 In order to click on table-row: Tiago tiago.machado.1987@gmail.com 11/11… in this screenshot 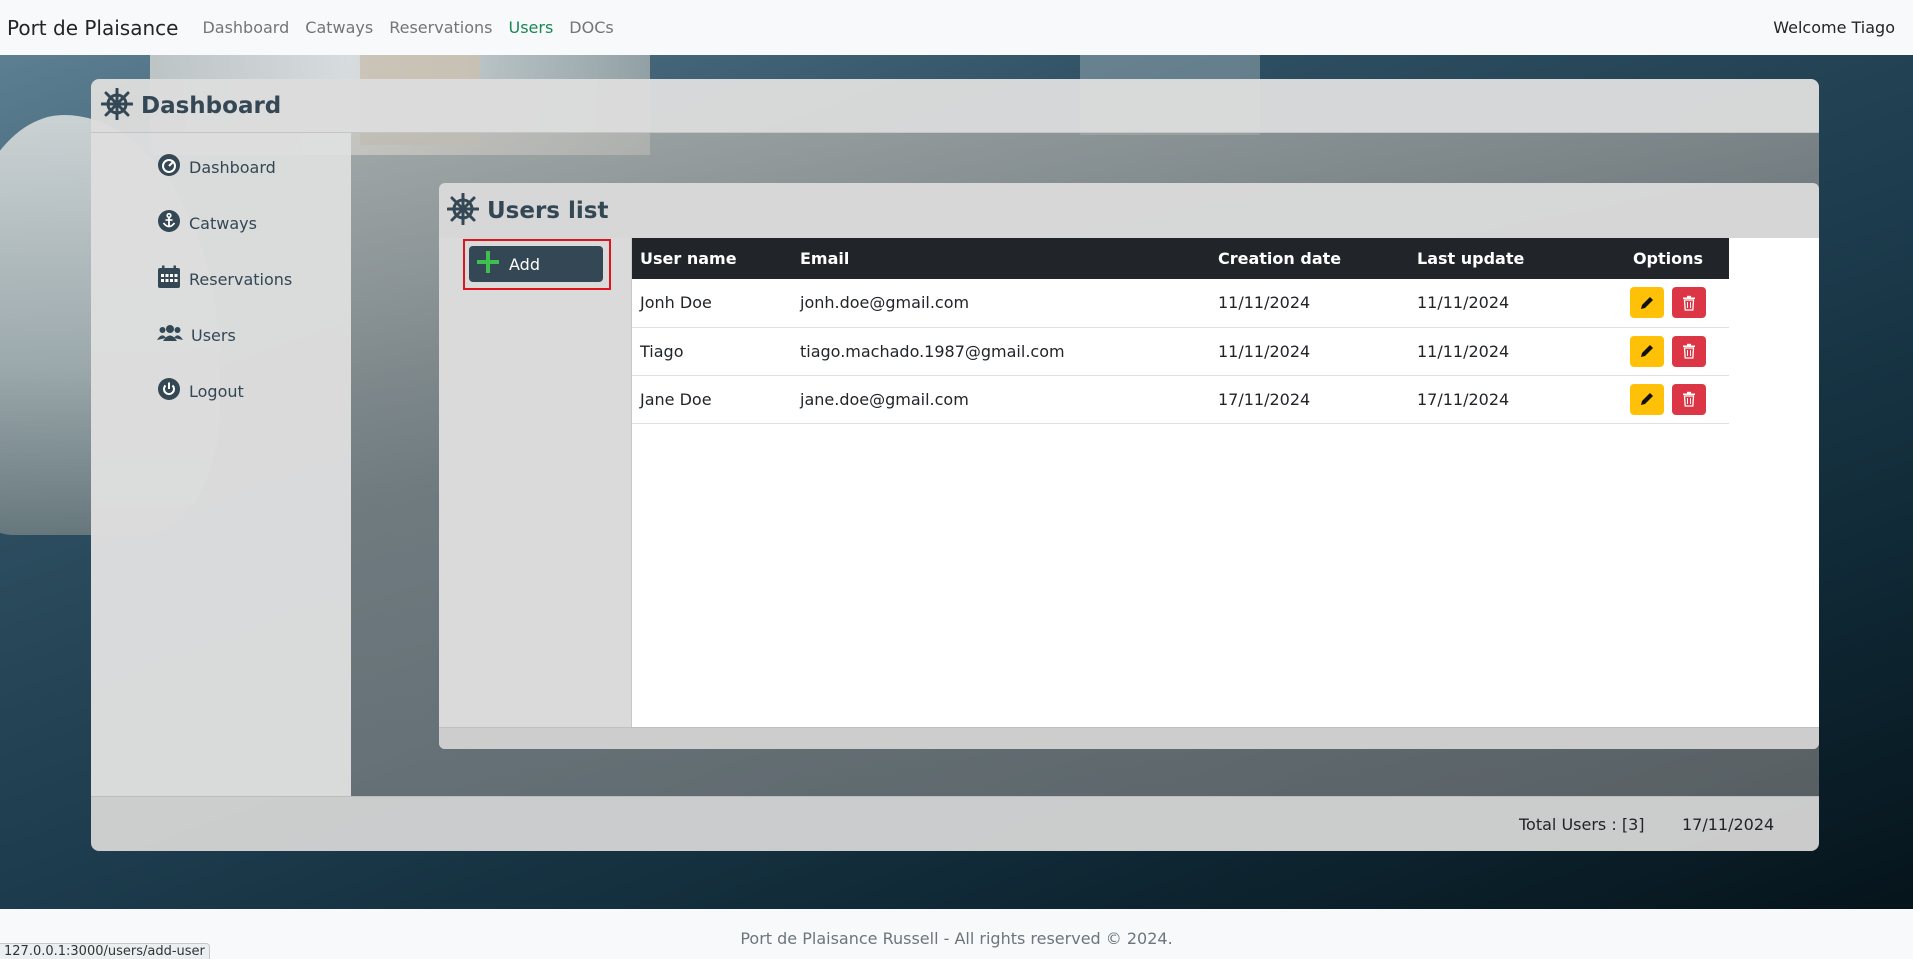, I will do `click(1180, 351)`.